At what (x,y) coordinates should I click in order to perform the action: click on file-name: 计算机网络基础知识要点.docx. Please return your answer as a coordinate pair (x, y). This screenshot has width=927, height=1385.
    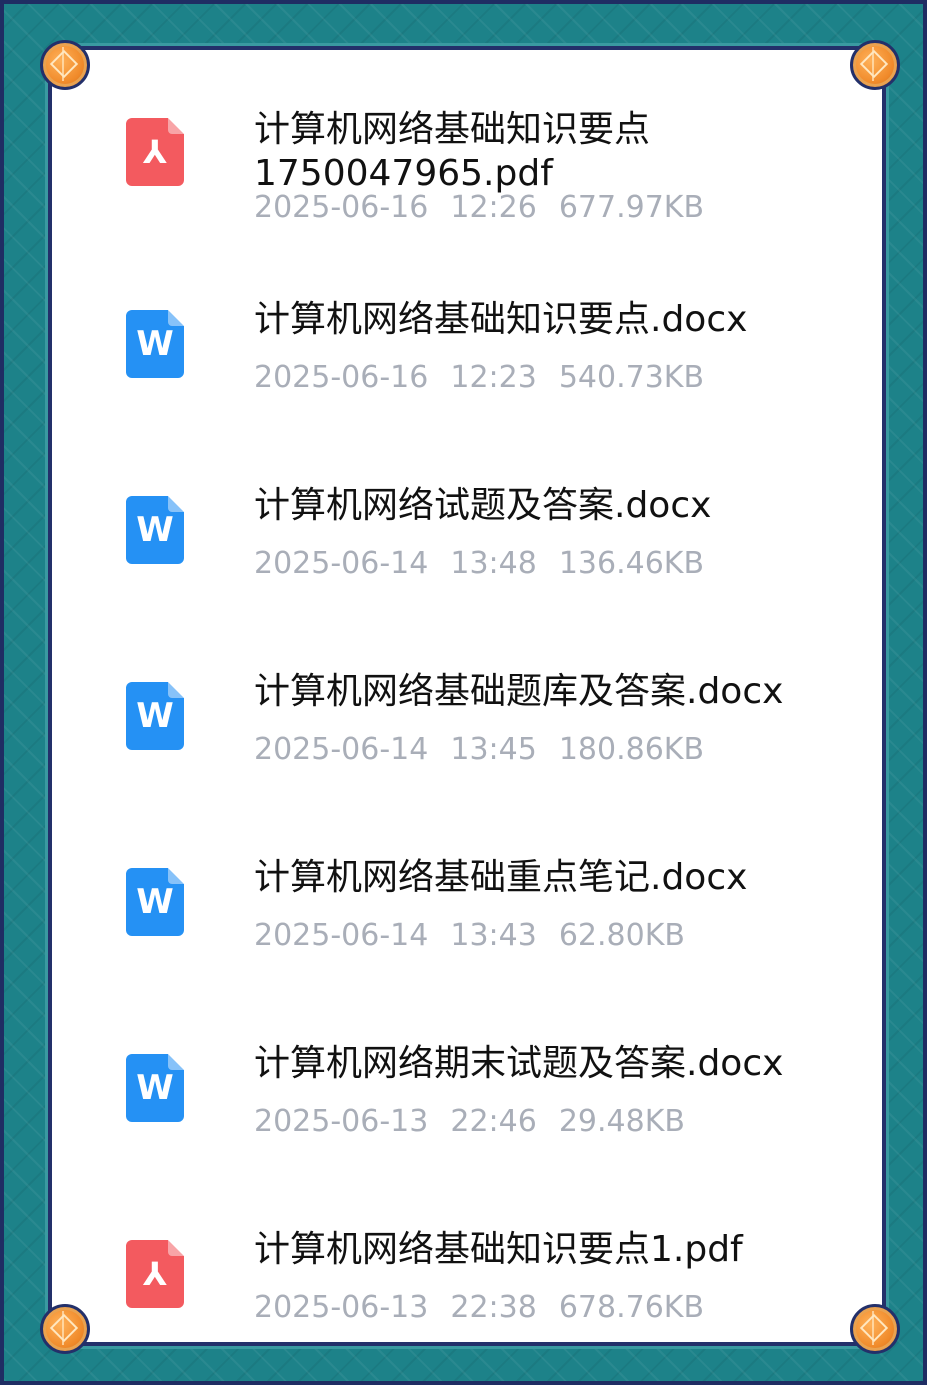
    Looking at the image, I should click on (501, 319).